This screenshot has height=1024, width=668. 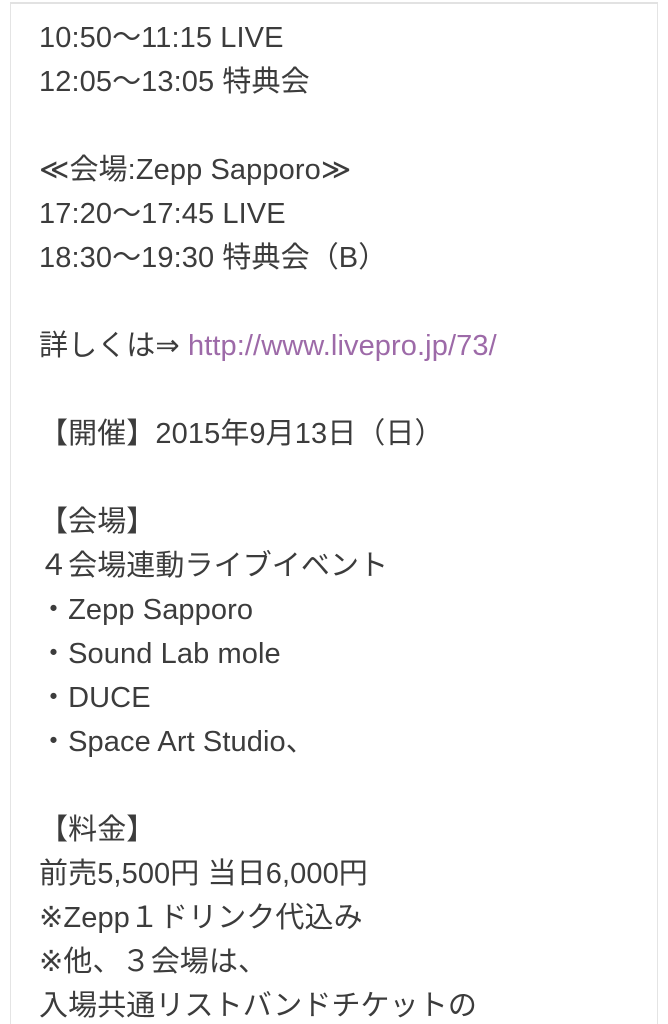 I want to click on venue-item-2: ・Sound Lab mole, so click(x=160, y=654).